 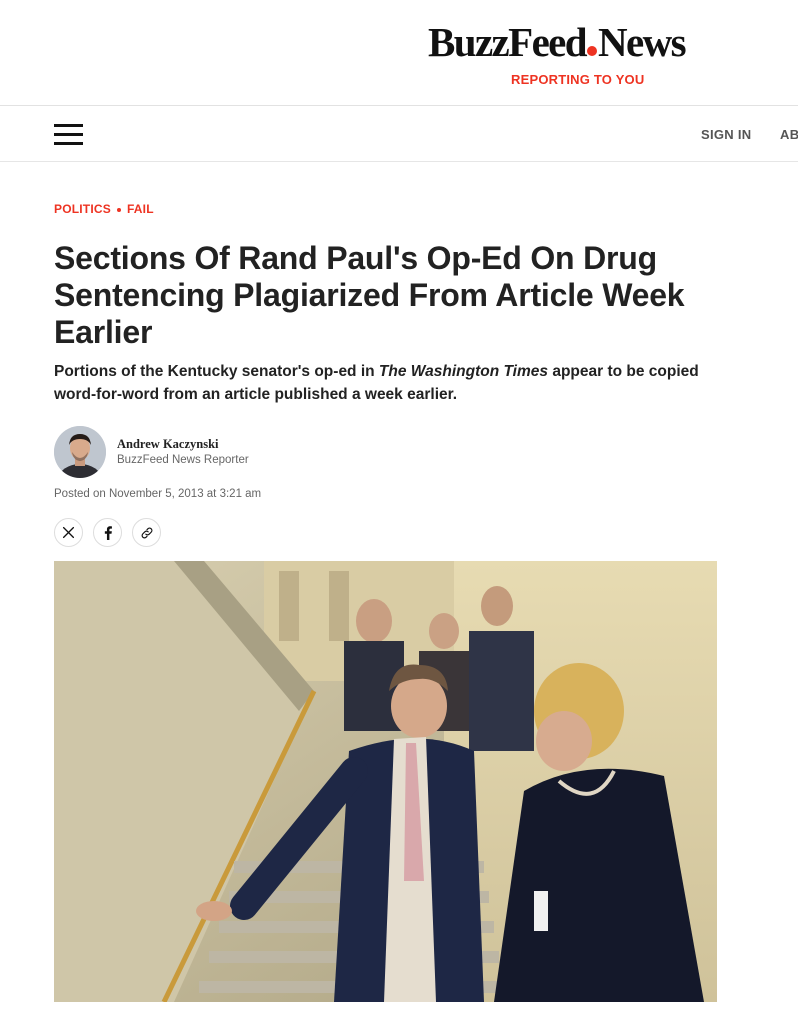 I want to click on facebook-icon, so click(x=108, y=532).